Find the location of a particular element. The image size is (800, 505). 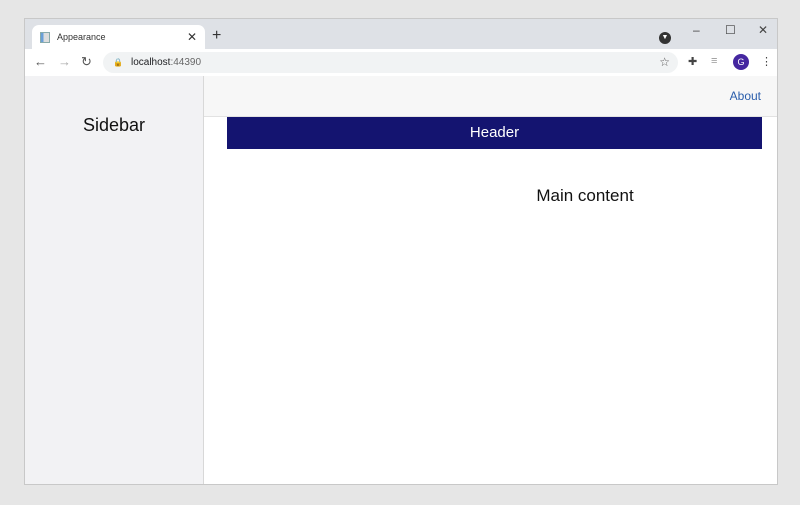

browser-toolbar: ← → ↻ 🔒 localhost:44390 ☆ ✚ ≡ G ⋮ is located at coordinates (401, 62).